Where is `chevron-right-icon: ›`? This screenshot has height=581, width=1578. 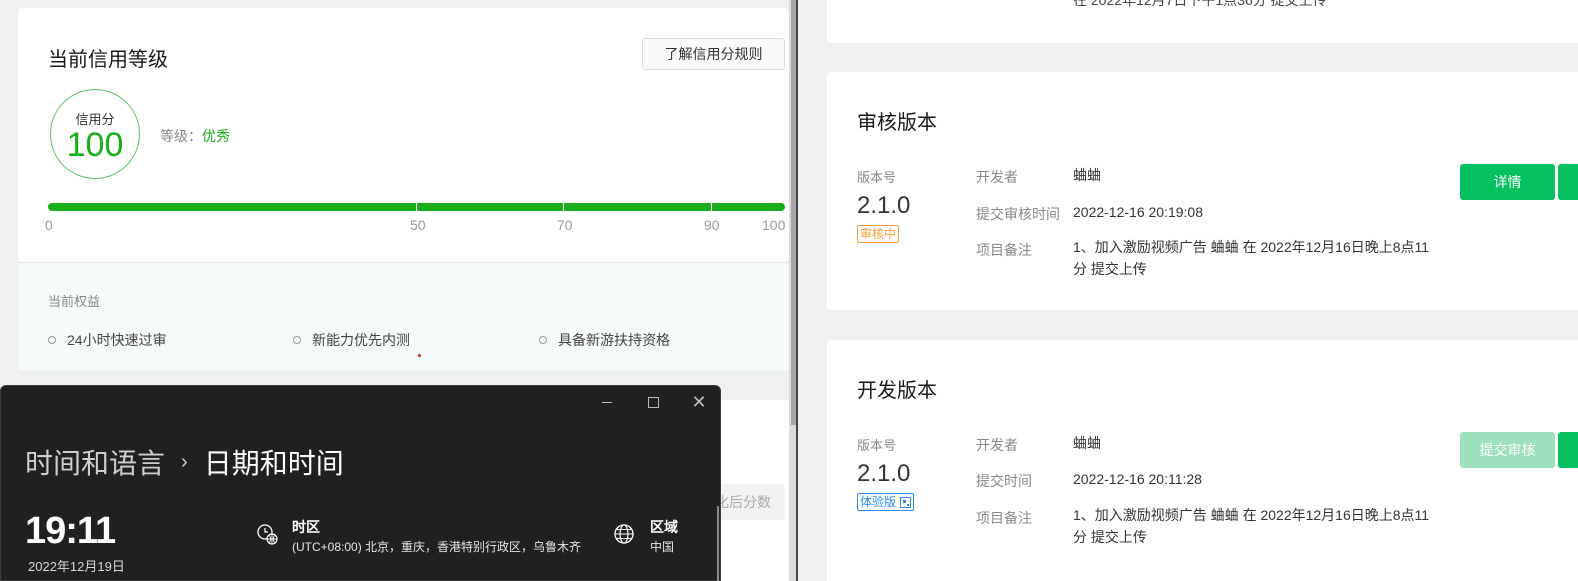 chevron-right-icon: › is located at coordinates (184, 461).